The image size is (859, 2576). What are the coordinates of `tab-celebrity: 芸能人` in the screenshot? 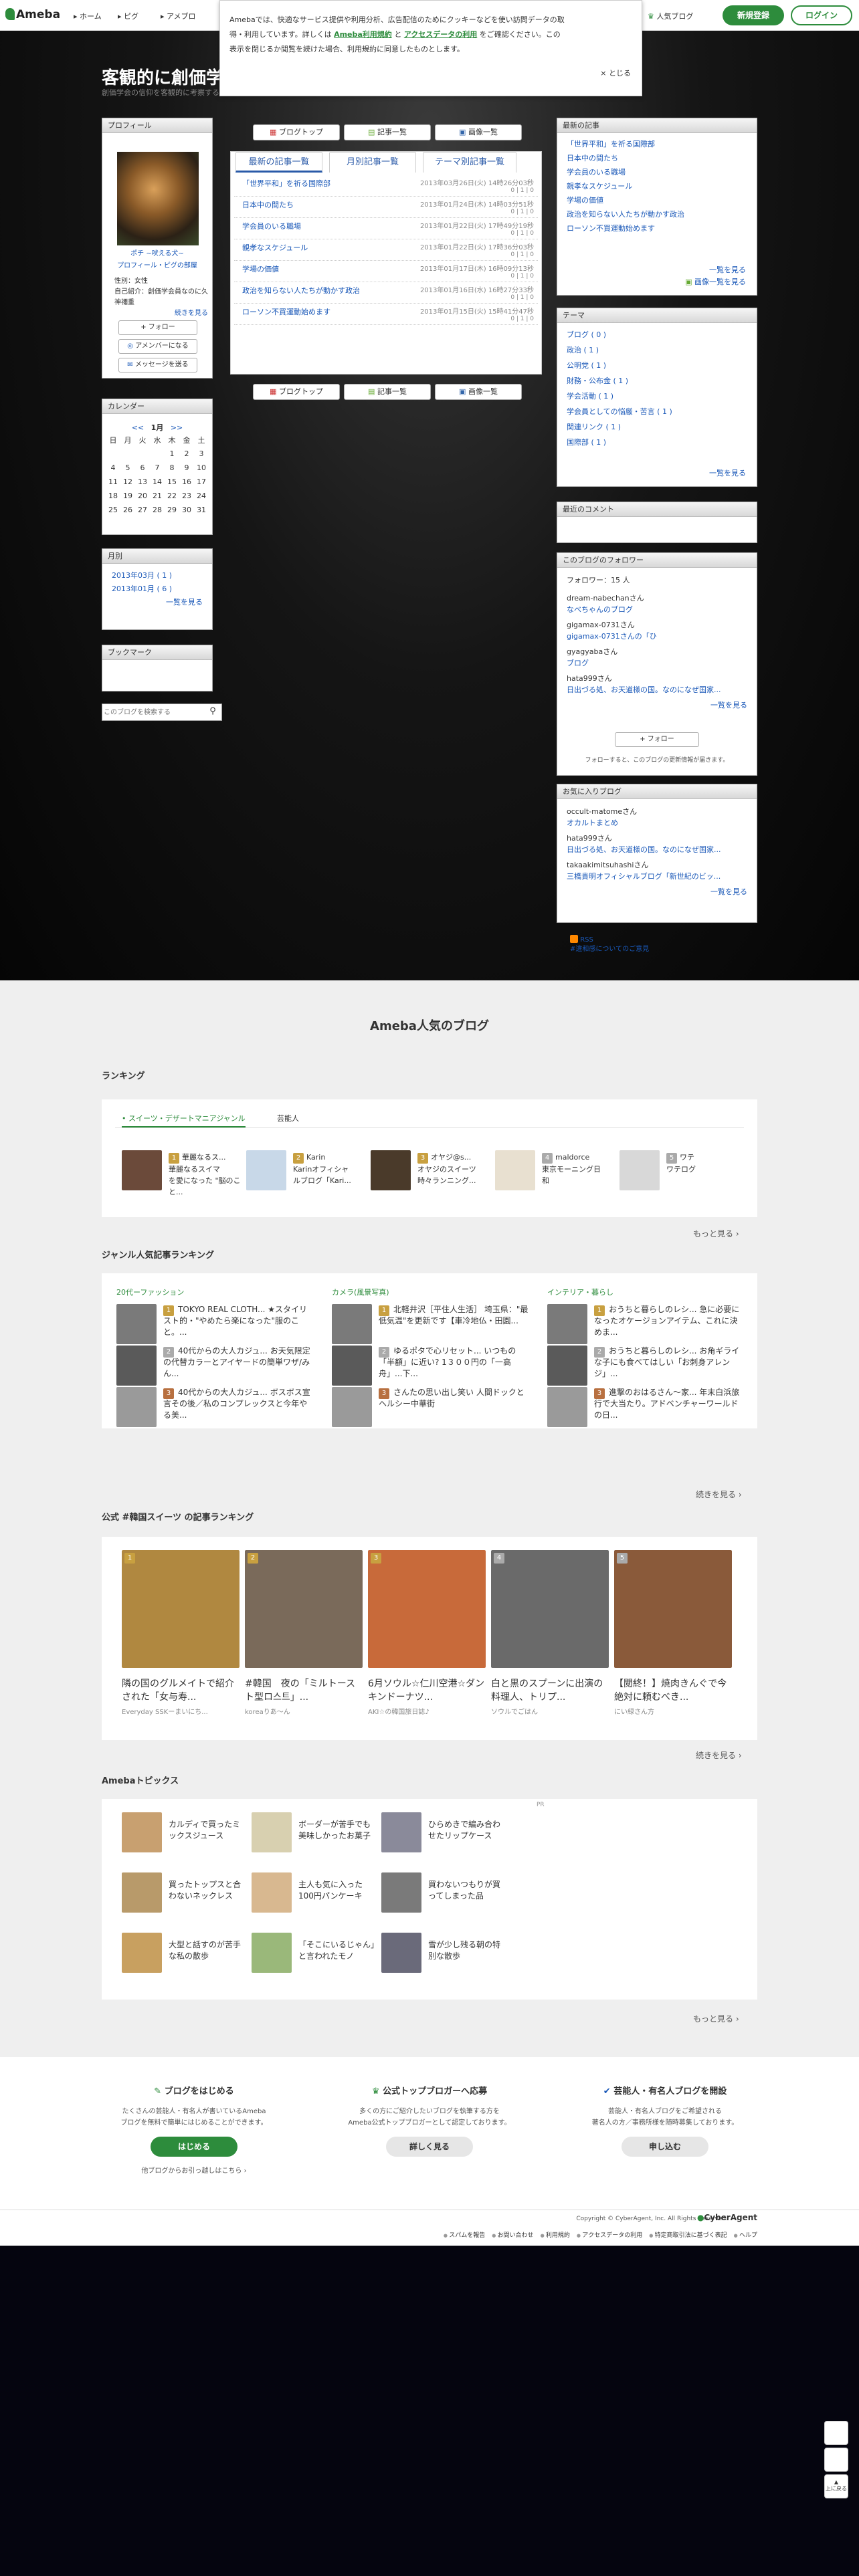 It's located at (288, 1118).